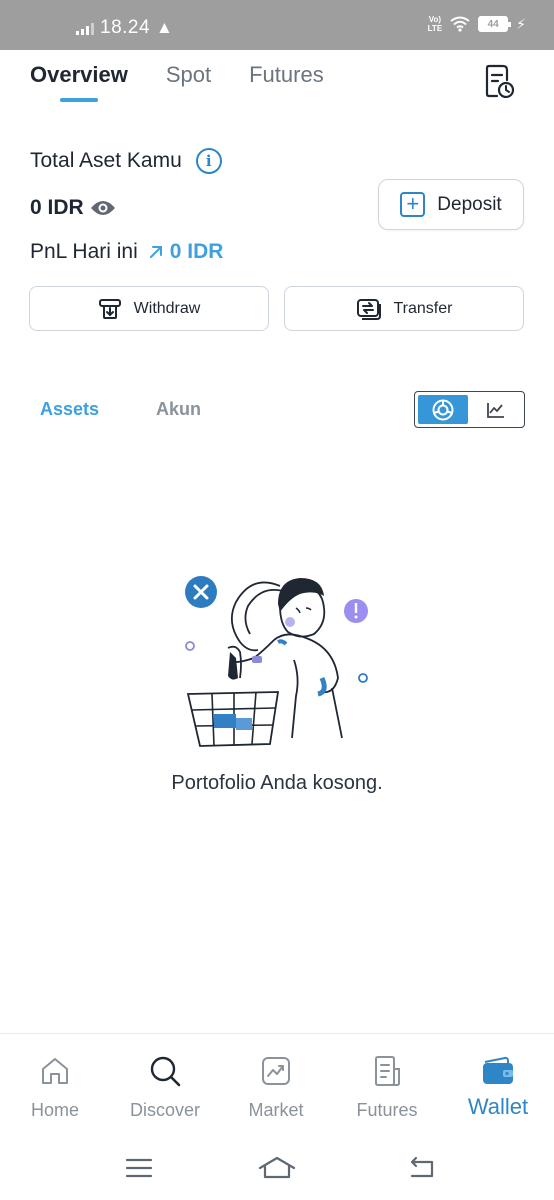  What do you see at coordinates (54, 1110) in the screenshot?
I see `nav-home-label: Home` at bounding box center [54, 1110].